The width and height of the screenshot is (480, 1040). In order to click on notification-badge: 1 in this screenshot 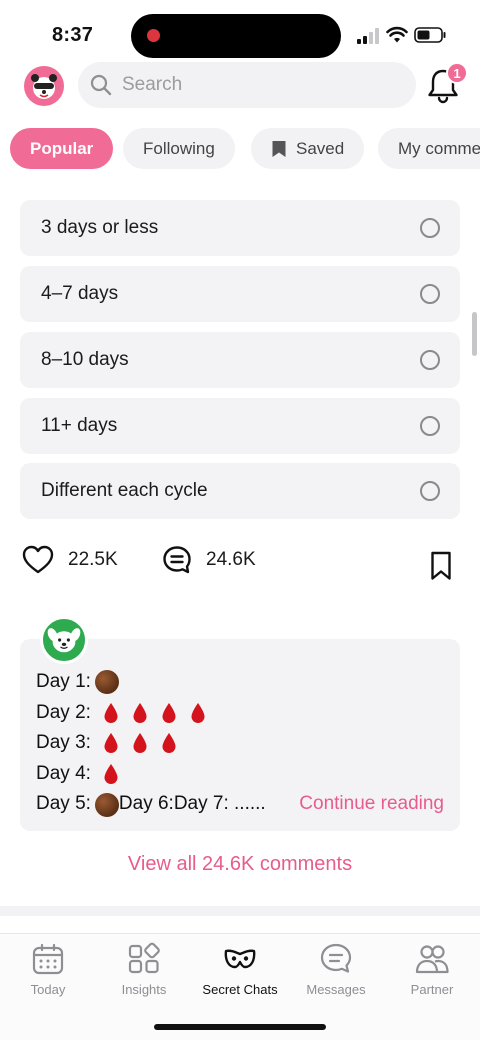, I will do `click(457, 73)`.